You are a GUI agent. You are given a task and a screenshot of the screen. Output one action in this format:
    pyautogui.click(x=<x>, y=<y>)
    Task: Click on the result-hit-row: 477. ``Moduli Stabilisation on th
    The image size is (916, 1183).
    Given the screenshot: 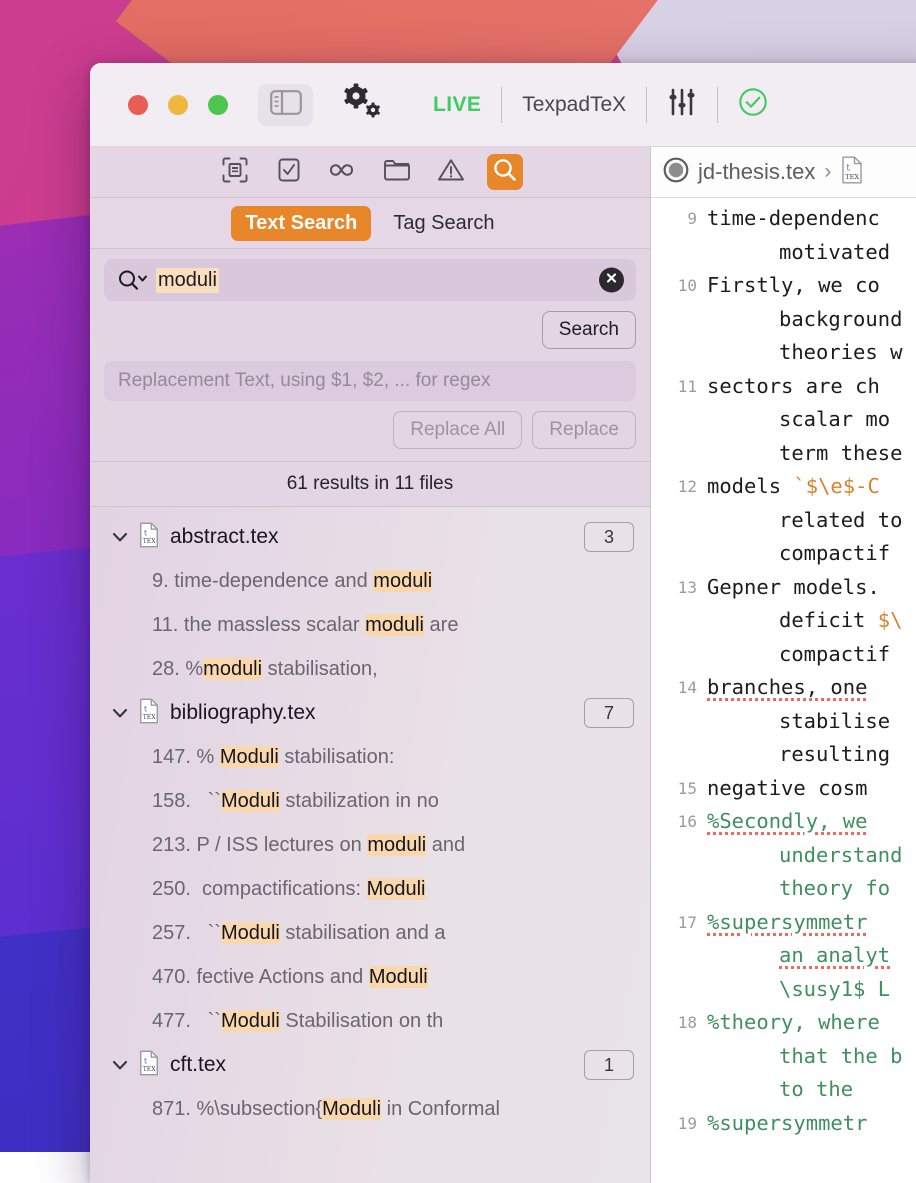 What is the action you would take?
    pyautogui.click(x=370, y=1021)
    